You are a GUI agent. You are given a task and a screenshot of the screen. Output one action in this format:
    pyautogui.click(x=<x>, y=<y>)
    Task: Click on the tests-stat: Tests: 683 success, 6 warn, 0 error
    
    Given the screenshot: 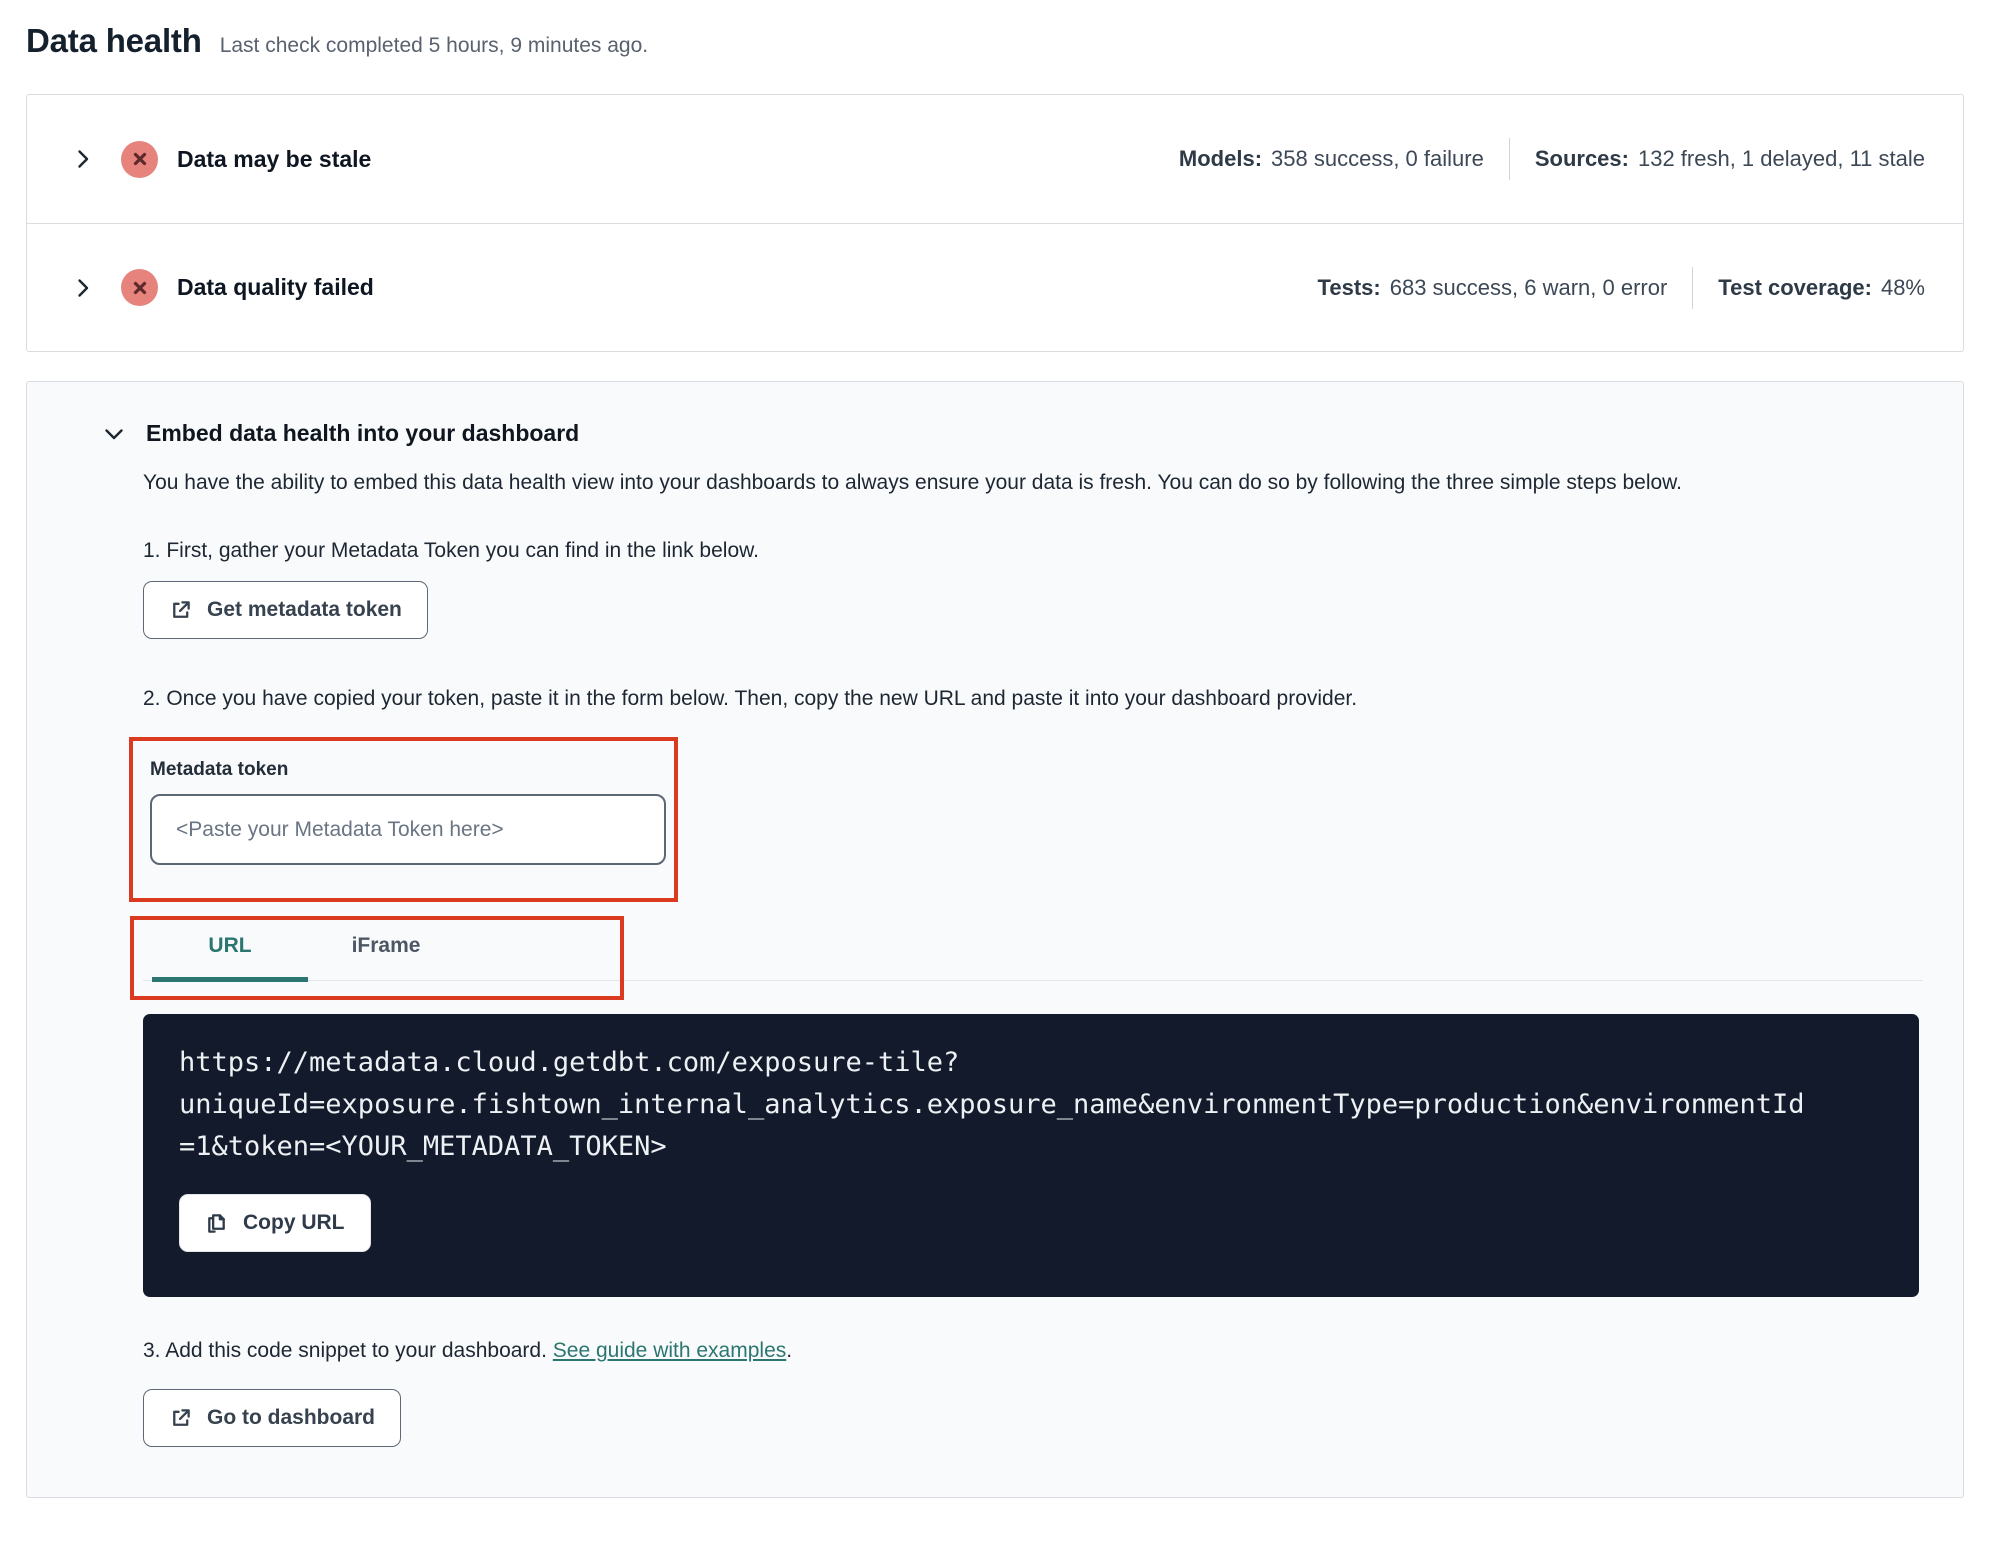 What is the action you would take?
    pyautogui.click(x=1493, y=288)
    